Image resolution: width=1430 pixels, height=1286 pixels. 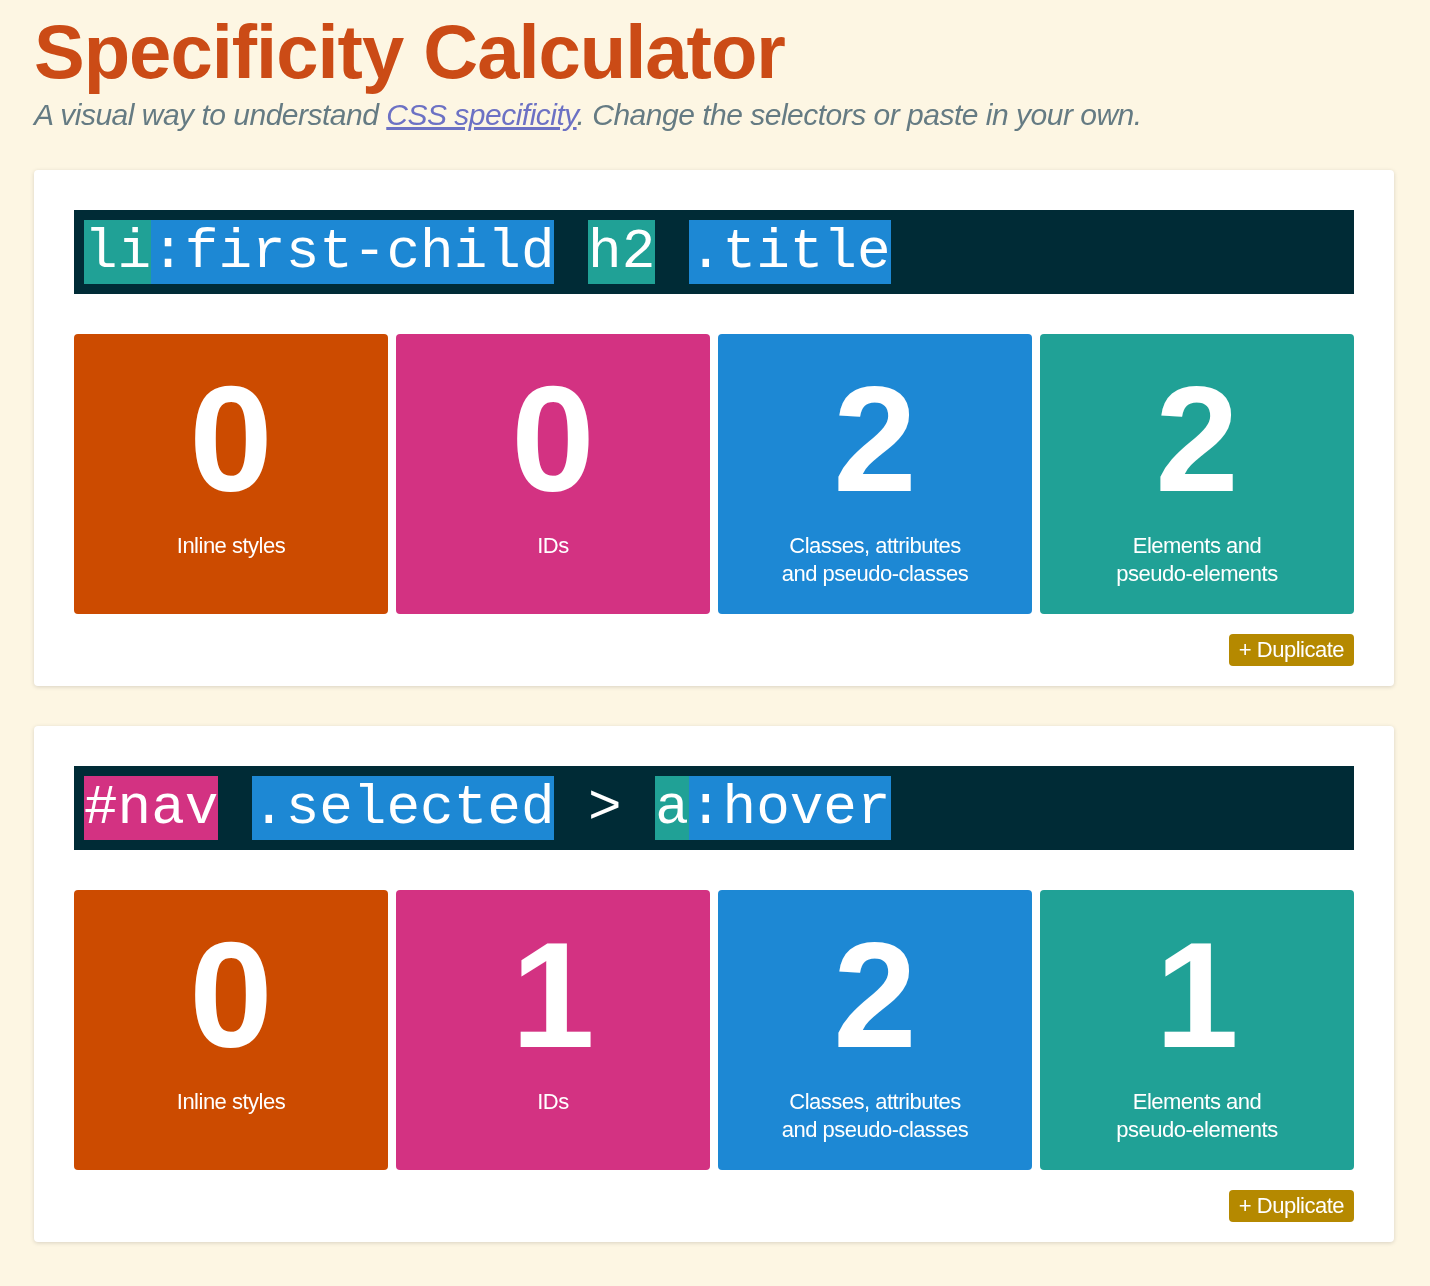 What do you see at coordinates (588, 115) in the screenshot?
I see `page-subtitle: A visual way to understand CSS specificity. Change the selectors or paste in your own.` at bounding box center [588, 115].